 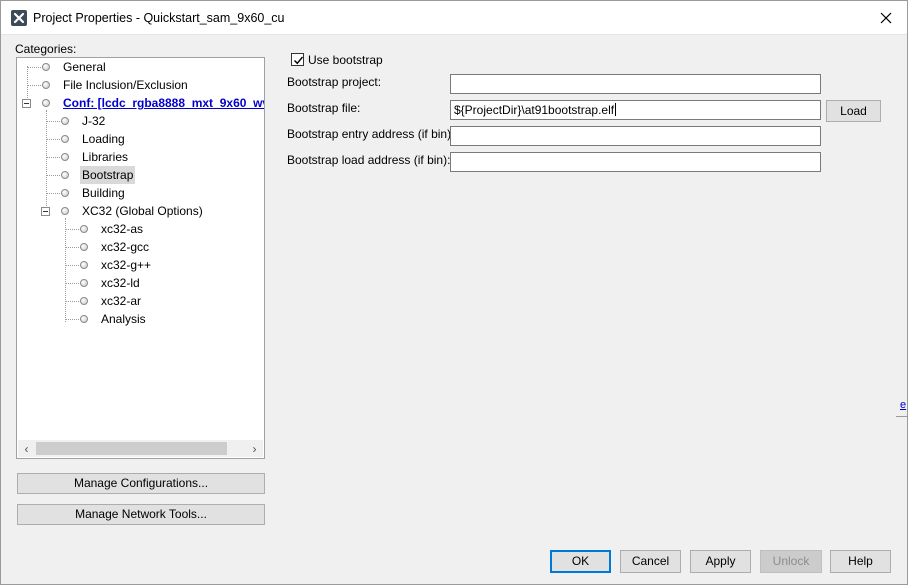 I want to click on help-button: Help, so click(x=860, y=561).